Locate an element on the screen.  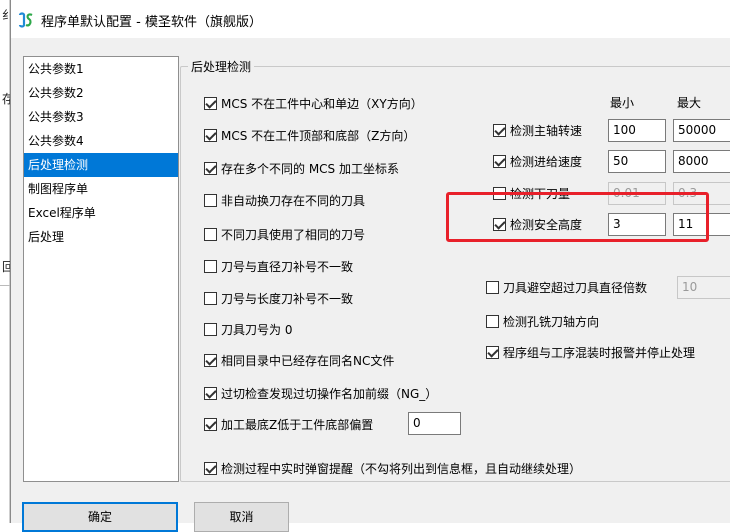
nav-item-post-process: 后处理 is located at coordinates (101, 237).